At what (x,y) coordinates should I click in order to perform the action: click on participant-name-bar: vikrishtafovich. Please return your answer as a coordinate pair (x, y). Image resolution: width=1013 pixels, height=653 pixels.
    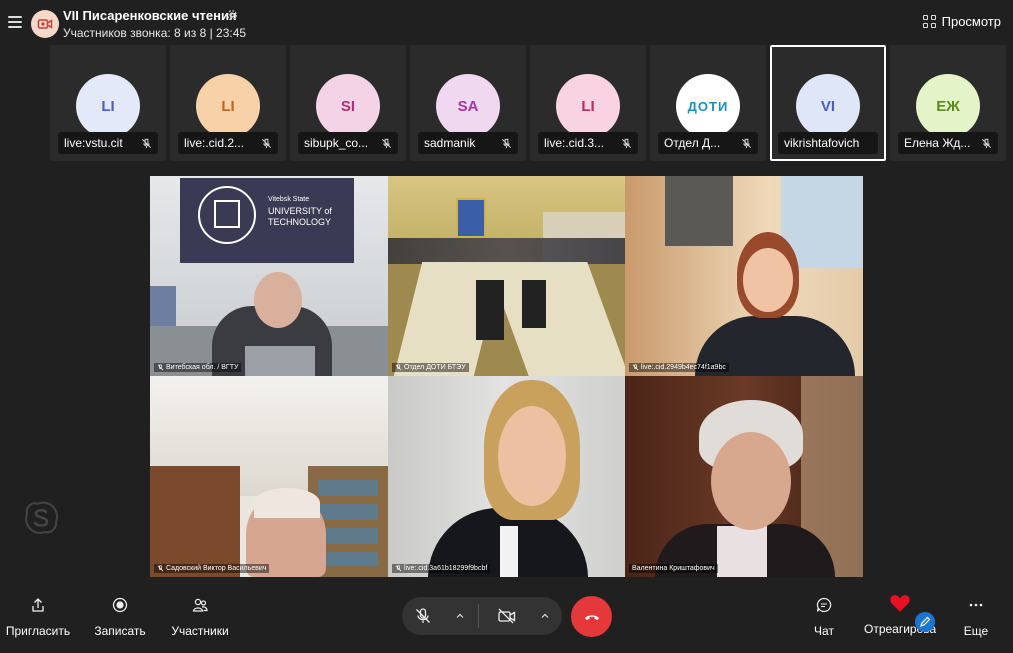
    Looking at the image, I should click on (828, 143).